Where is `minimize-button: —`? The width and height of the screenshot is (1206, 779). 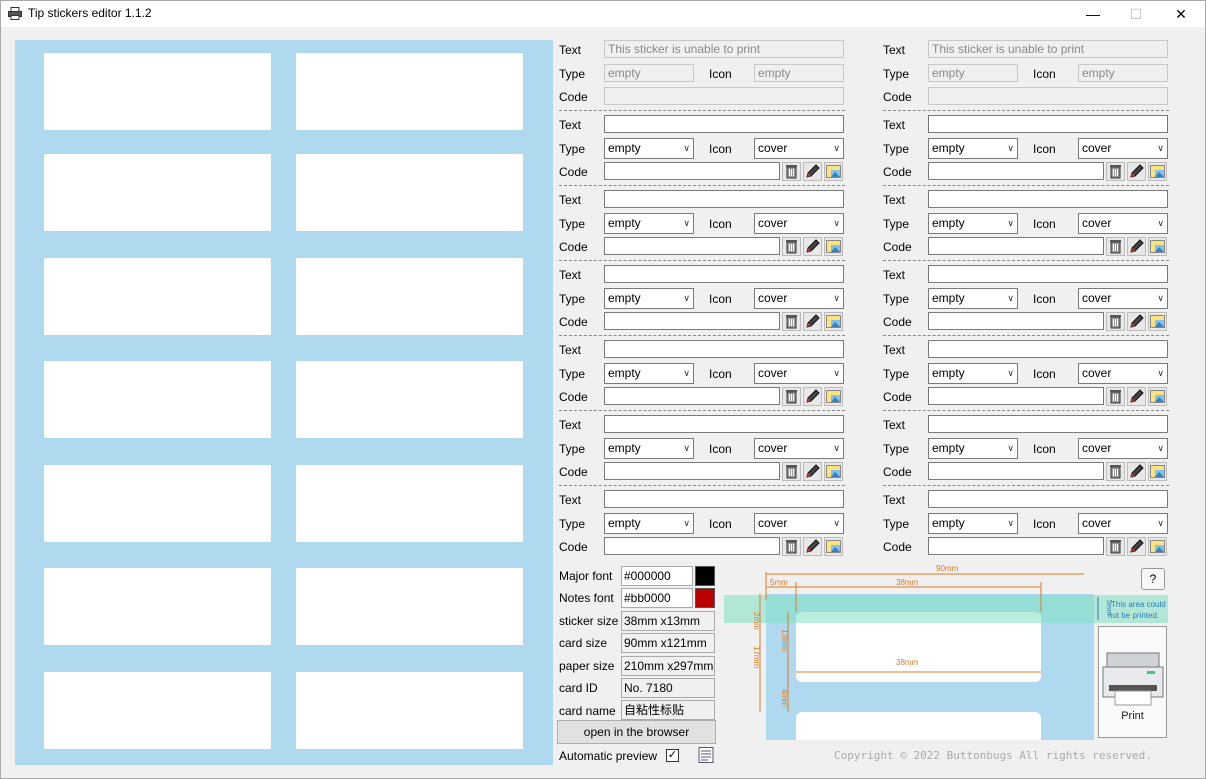
minimize-button: — is located at coordinates (1093, 14).